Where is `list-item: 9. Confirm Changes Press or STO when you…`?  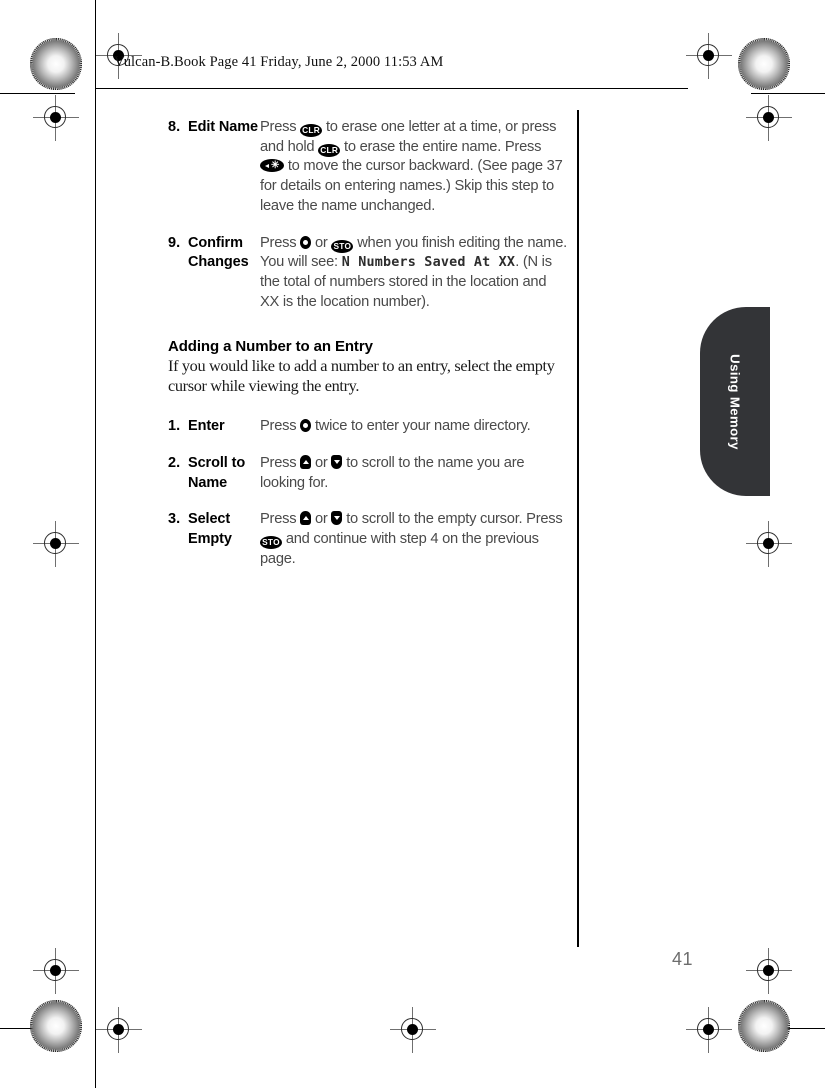
list-item: 9. Confirm Changes Press or STO when you… is located at coordinates (368, 273).